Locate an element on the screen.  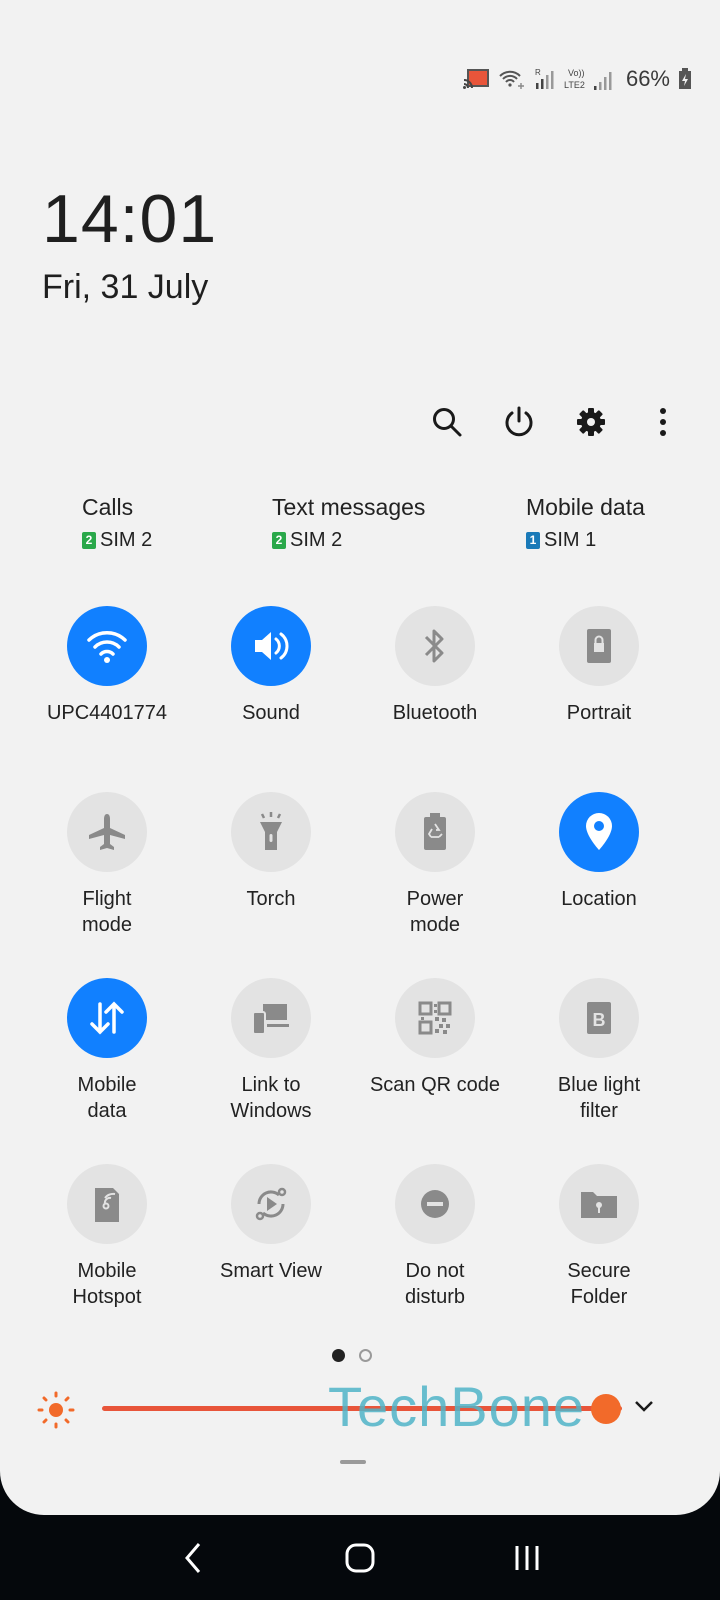
tile-label: Scan QR code is located at coordinates (435, 1085).